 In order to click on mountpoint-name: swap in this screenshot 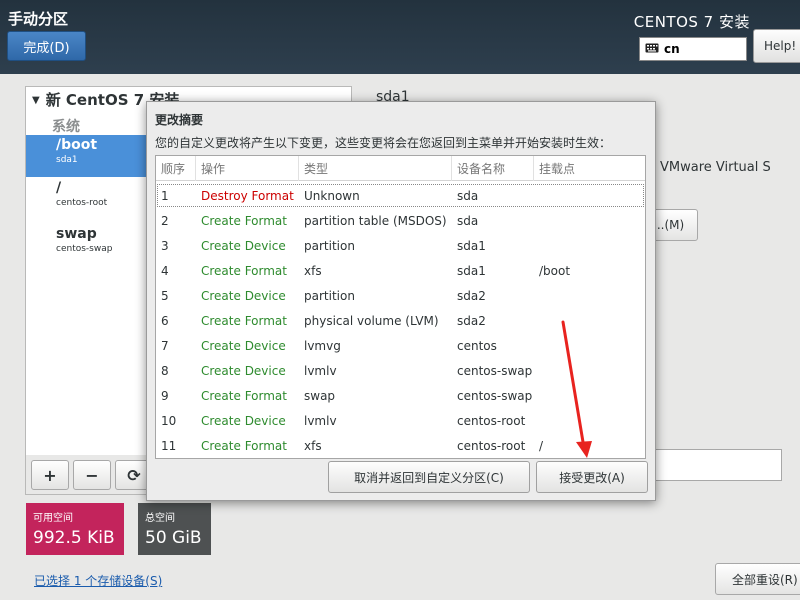, I will do `click(76, 234)`.